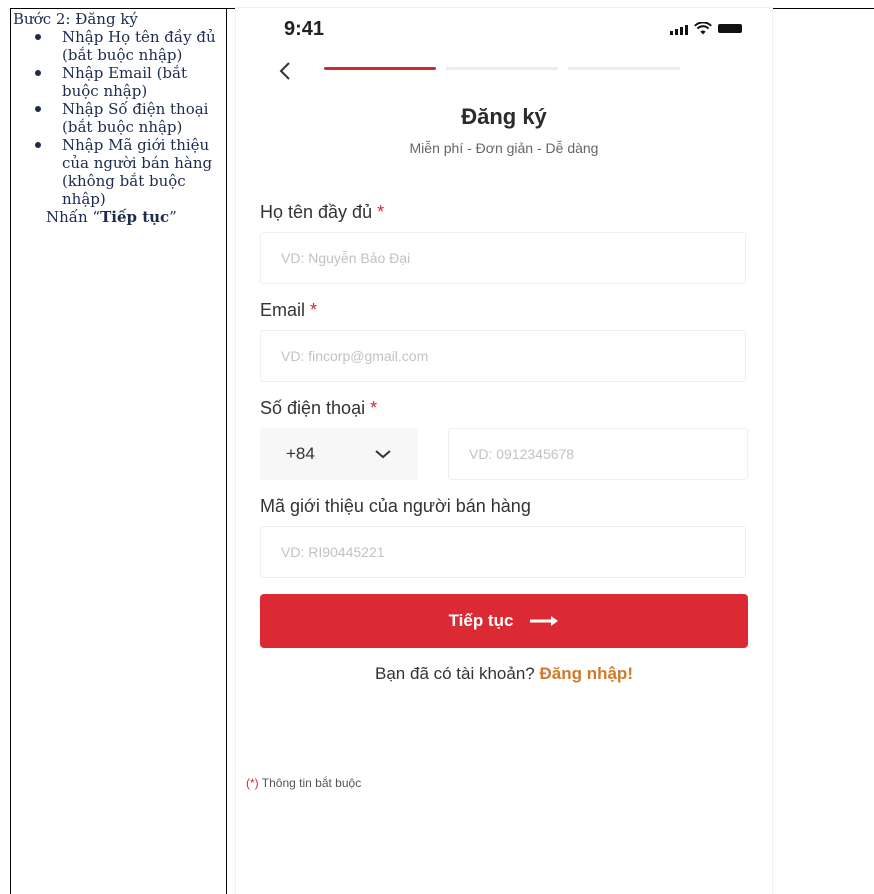 The height and width of the screenshot is (894, 874). I want to click on chevron-left-icon, so click(284, 71).